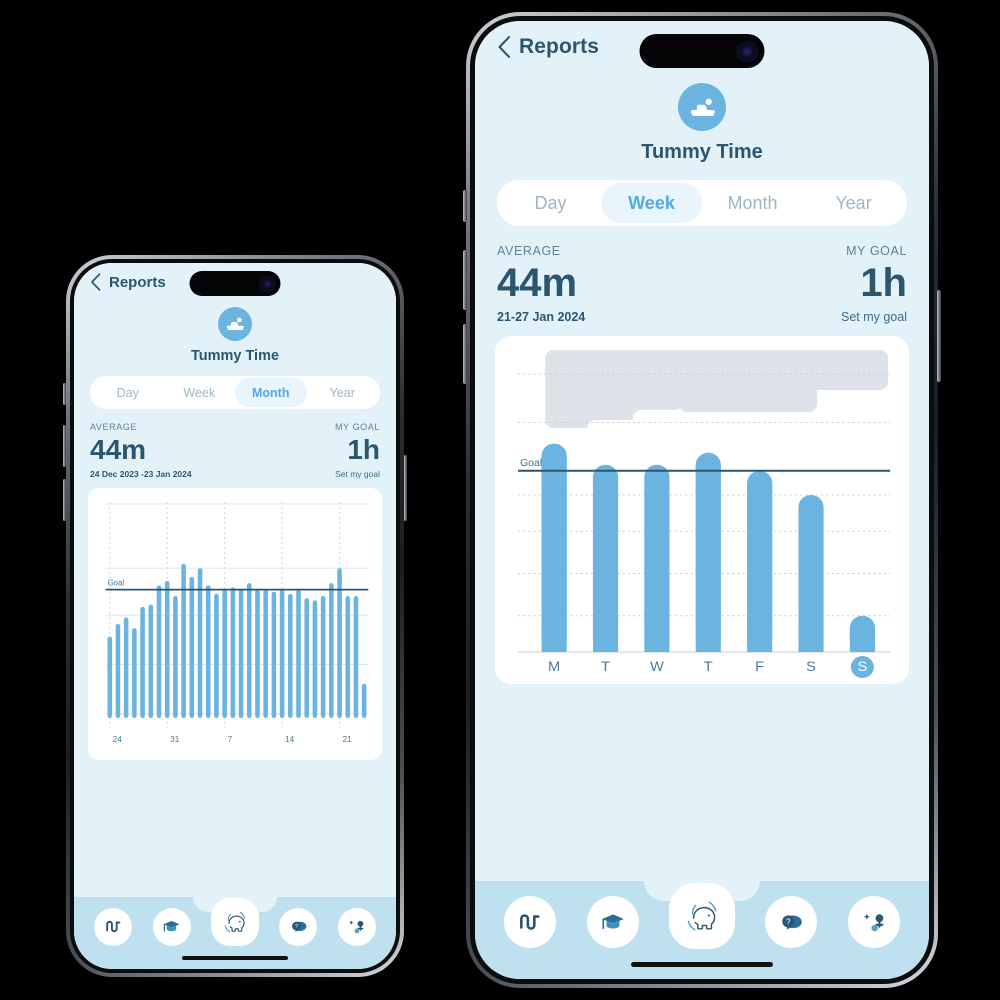  I want to click on chart-gridlines, so click(237, 609).